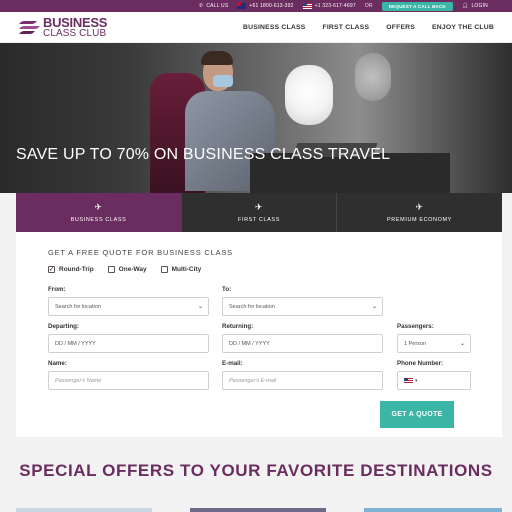 This screenshot has width=512, height=512. Describe the element at coordinates (419, 219) in the screenshot. I see `tab-label: PREMIUM ECONOMY` at that location.